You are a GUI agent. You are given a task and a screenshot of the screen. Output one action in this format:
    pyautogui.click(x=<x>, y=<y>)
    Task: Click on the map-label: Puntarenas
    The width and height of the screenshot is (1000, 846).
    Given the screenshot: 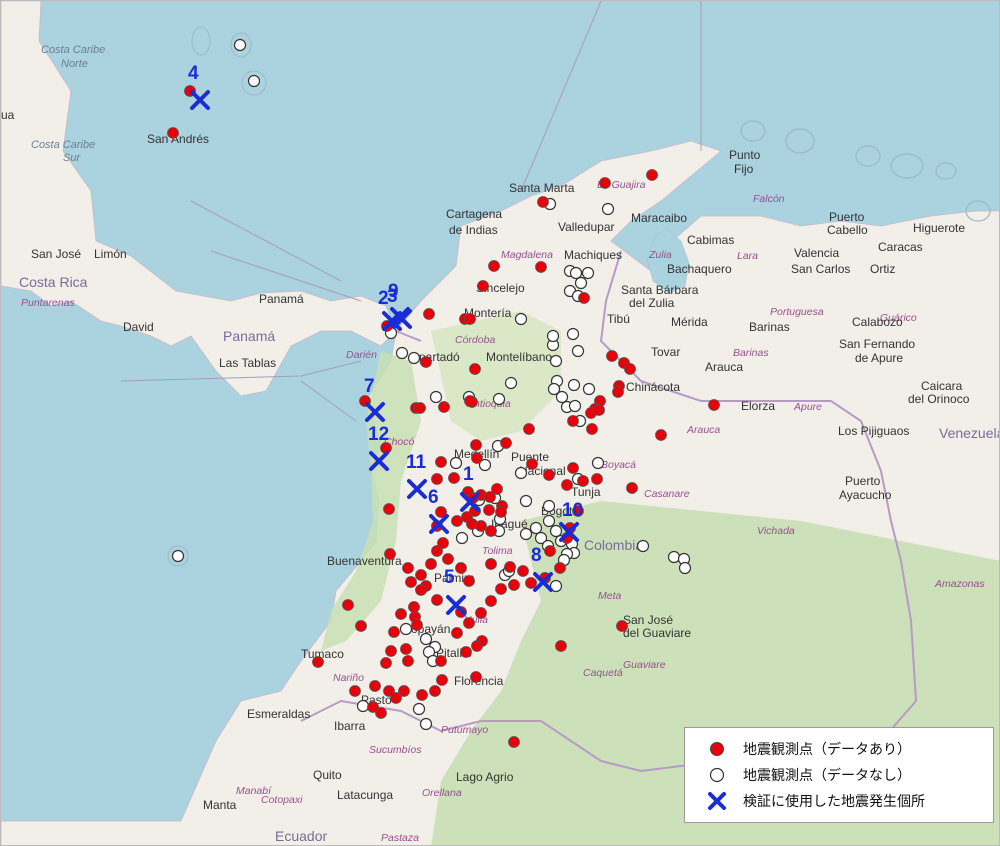 What is the action you would take?
    pyautogui.click(x=48, y=303)
    